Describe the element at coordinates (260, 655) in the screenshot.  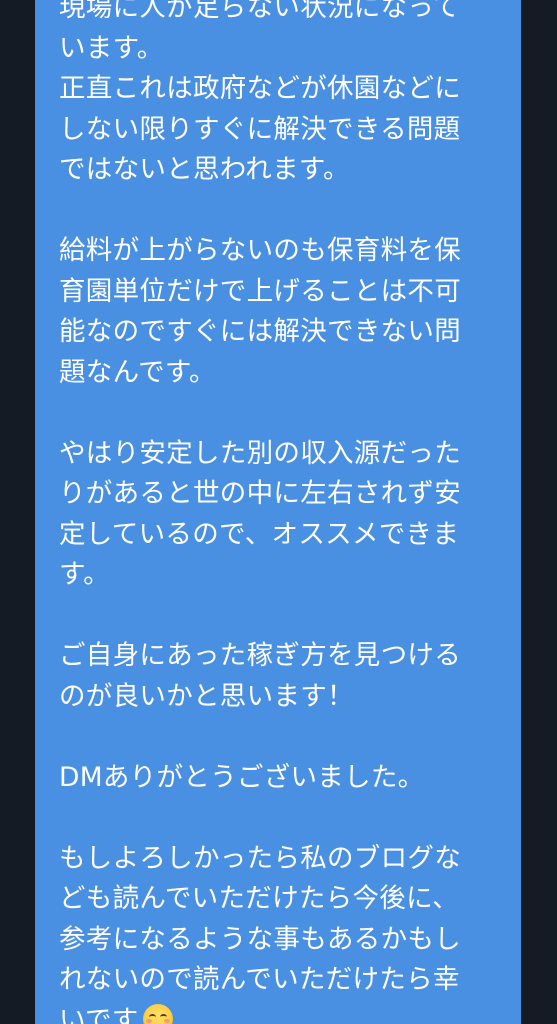
I see `message-line: ご自身にあった稼ぎ方を見つける` at that location.